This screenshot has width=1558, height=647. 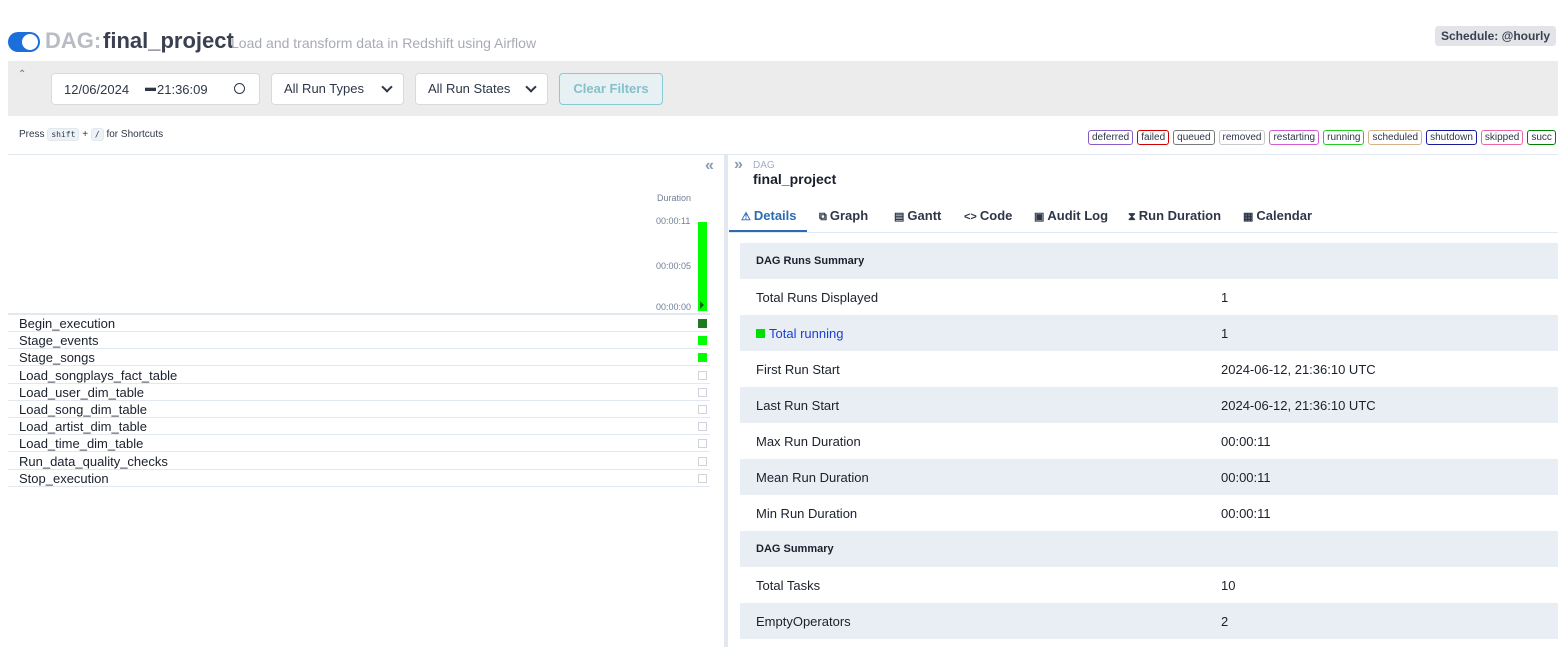 What do you see at coordinates (760, 333) in the screenshot?
I see `running-status-icon` at bounding box center [760, 333].